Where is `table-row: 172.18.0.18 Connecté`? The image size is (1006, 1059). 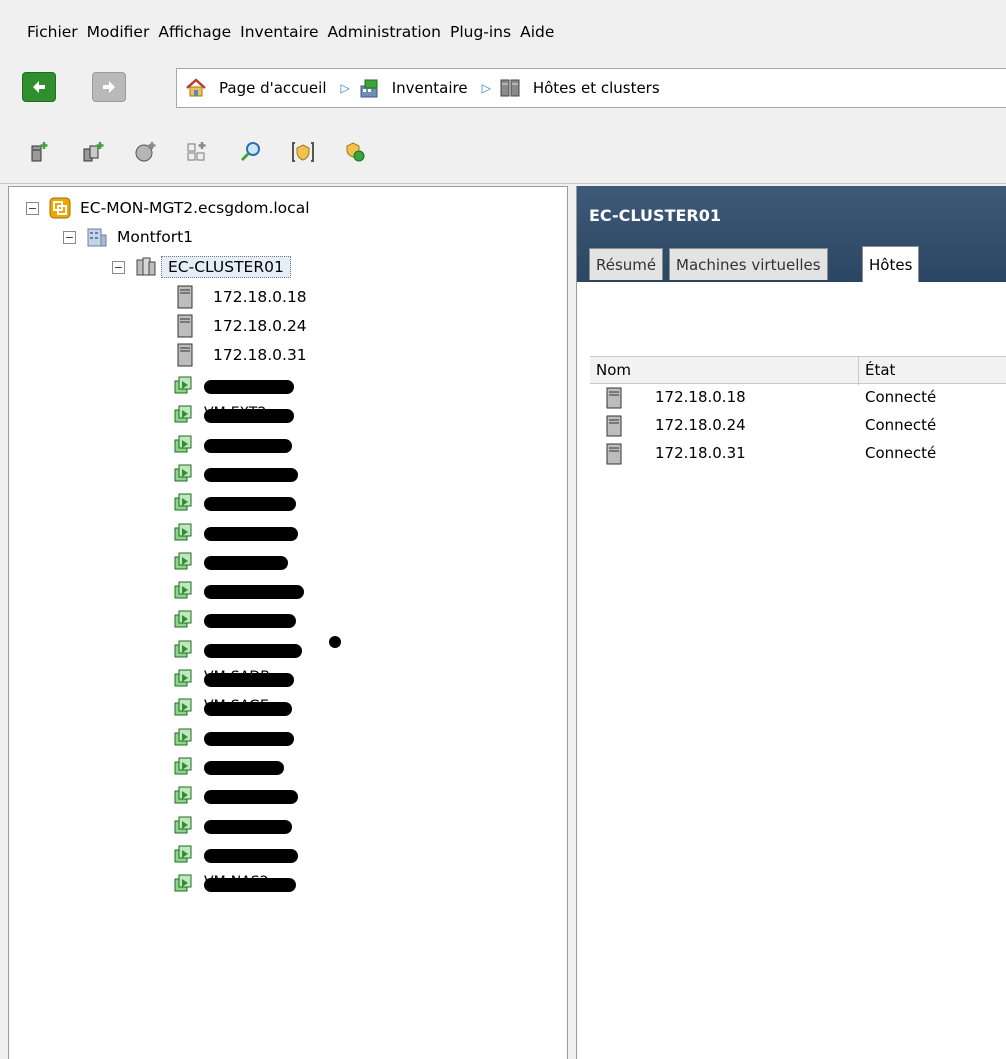
table-row: 172.18.0.18 Connecté is located at coordinates (798, 398).